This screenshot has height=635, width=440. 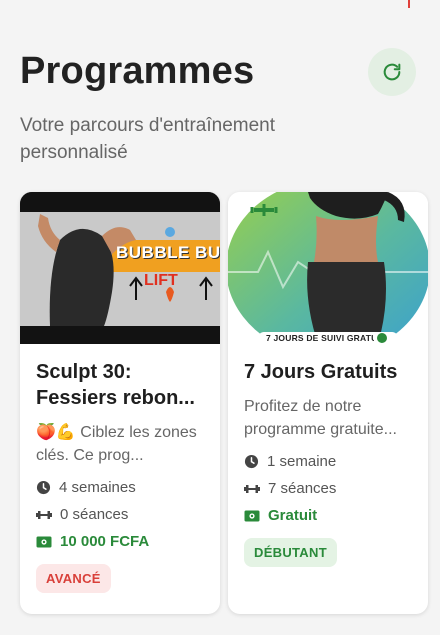 I want to click on refresh-icon, so click(x=392, y=72).